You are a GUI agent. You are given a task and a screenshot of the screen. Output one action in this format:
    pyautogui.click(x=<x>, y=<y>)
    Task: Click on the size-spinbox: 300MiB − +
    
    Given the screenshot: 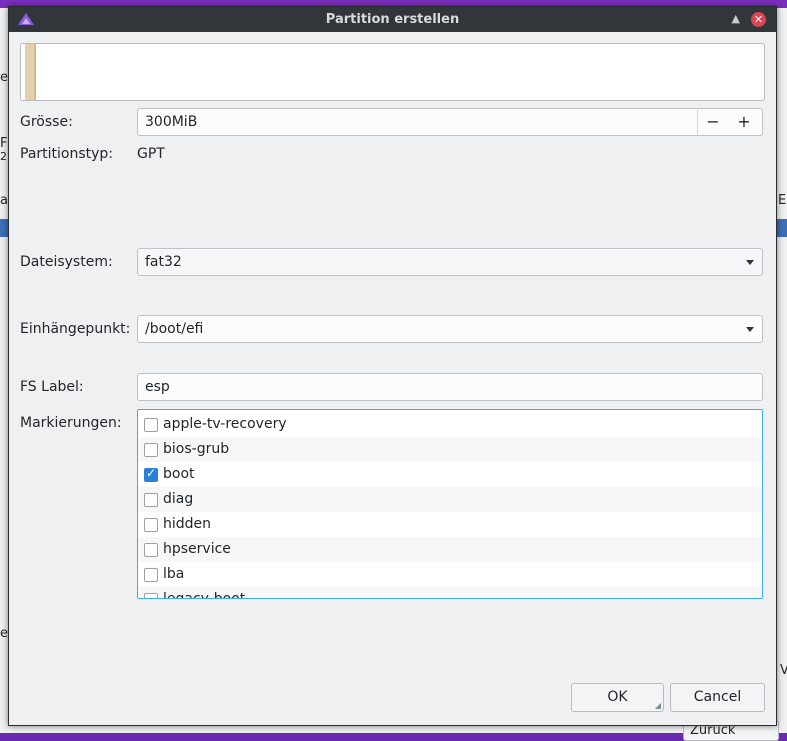 What is the action you would take?
    pyautogui.click(x=450, y=122)
    